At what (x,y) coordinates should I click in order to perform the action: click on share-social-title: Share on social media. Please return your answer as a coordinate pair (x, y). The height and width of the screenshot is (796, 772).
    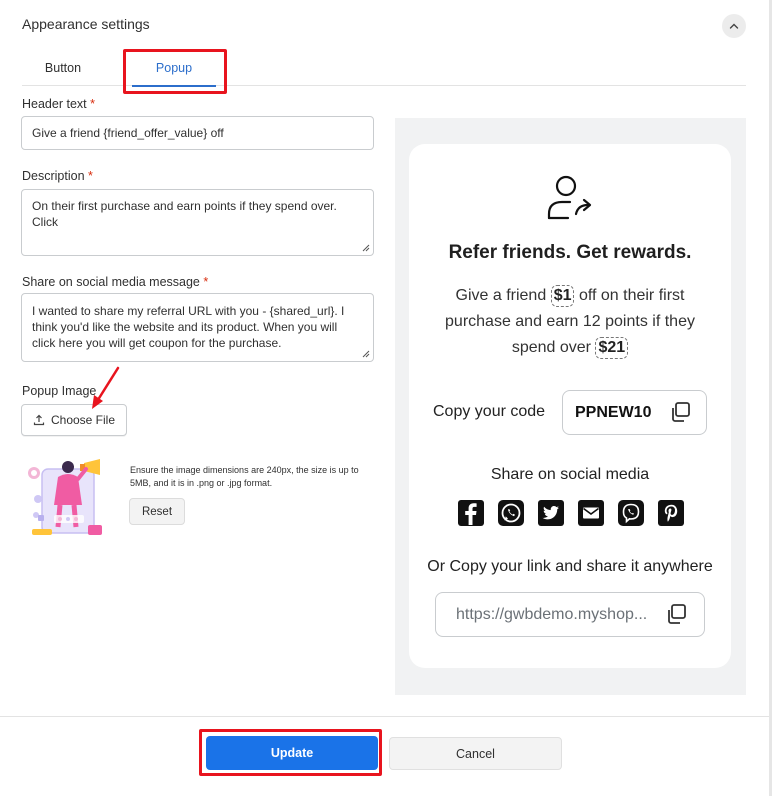
    Looking at the image, I should click on (570, 474).